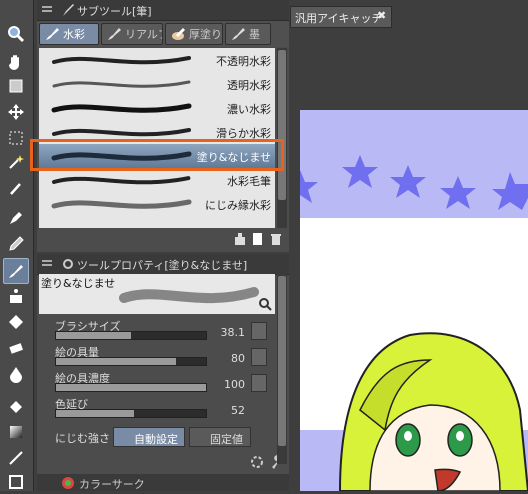 This screenshot has height=494, width=528. Describe the element at coordinates (78, 283) in the screenshot. I see `preview-label: 塗り&なじませ` at that location.